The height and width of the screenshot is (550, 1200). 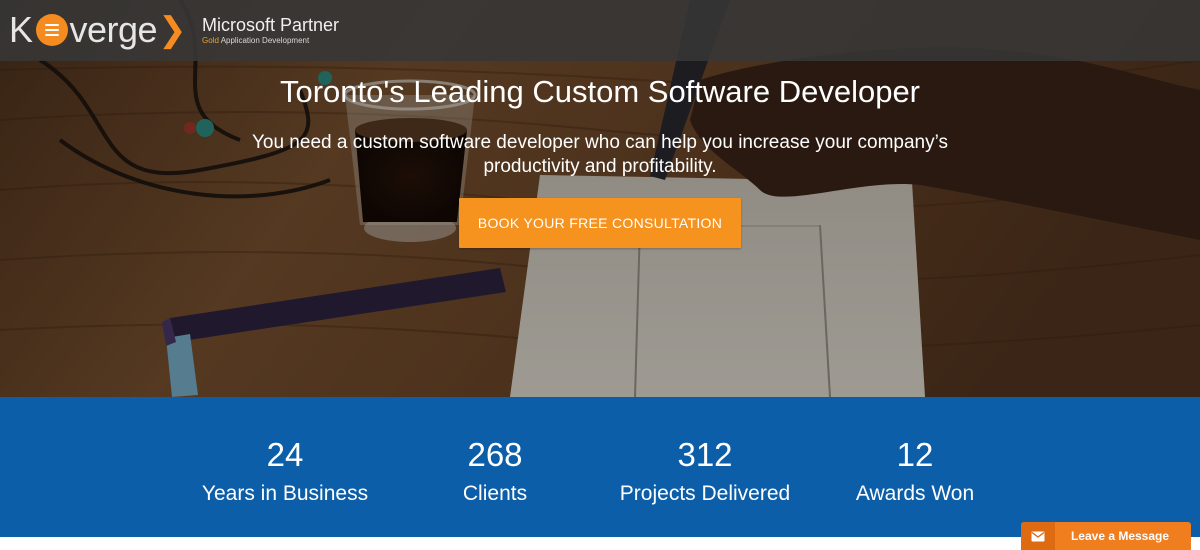 What do you see at coordinates (600, 543) in the screenshot?
I see `page-below-fold` at bounding box center [600, 543].